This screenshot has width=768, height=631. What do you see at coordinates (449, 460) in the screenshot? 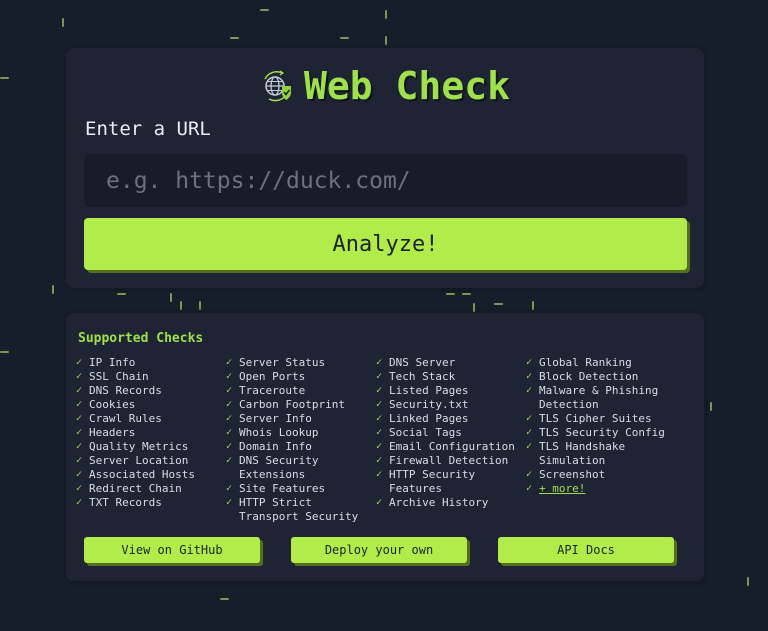
I see `check-item-label: Firewall Detection` at bounding box center [449, 460].